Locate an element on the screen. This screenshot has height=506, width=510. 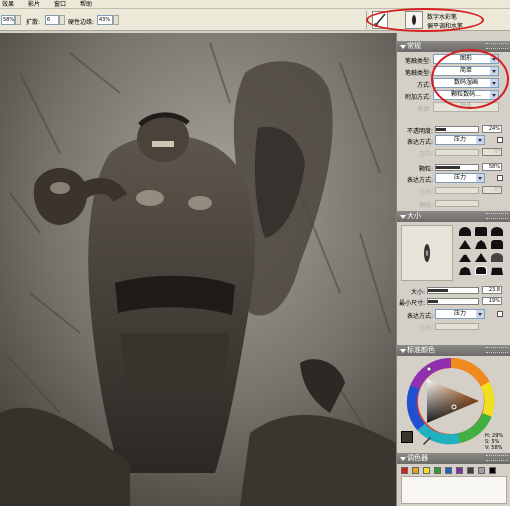
feather-field: 43% is located at coordinates (105, 20).